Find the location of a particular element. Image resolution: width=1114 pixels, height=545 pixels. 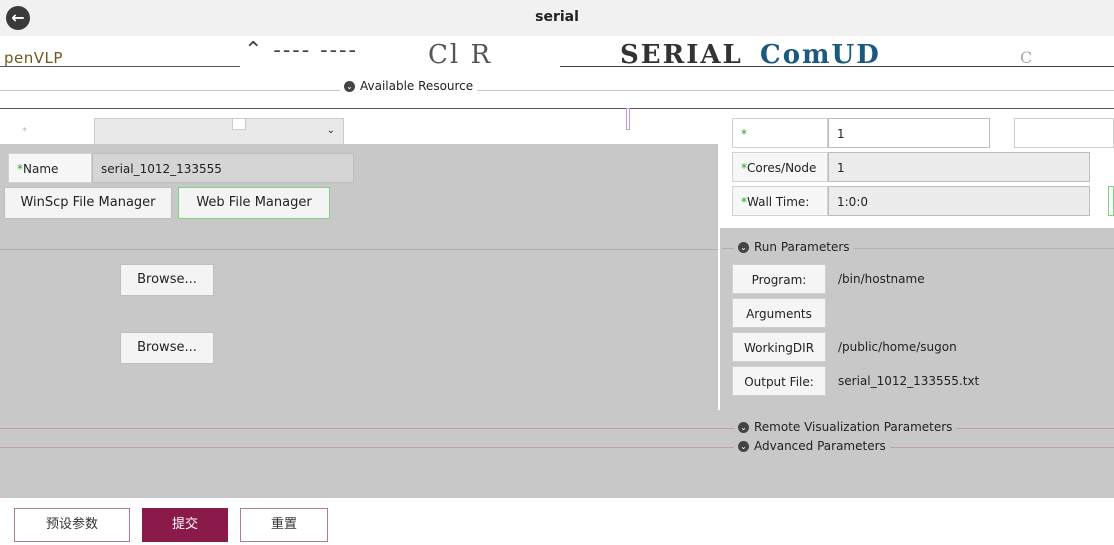

submit-button: 提交 is located at coordinates (185, 525).